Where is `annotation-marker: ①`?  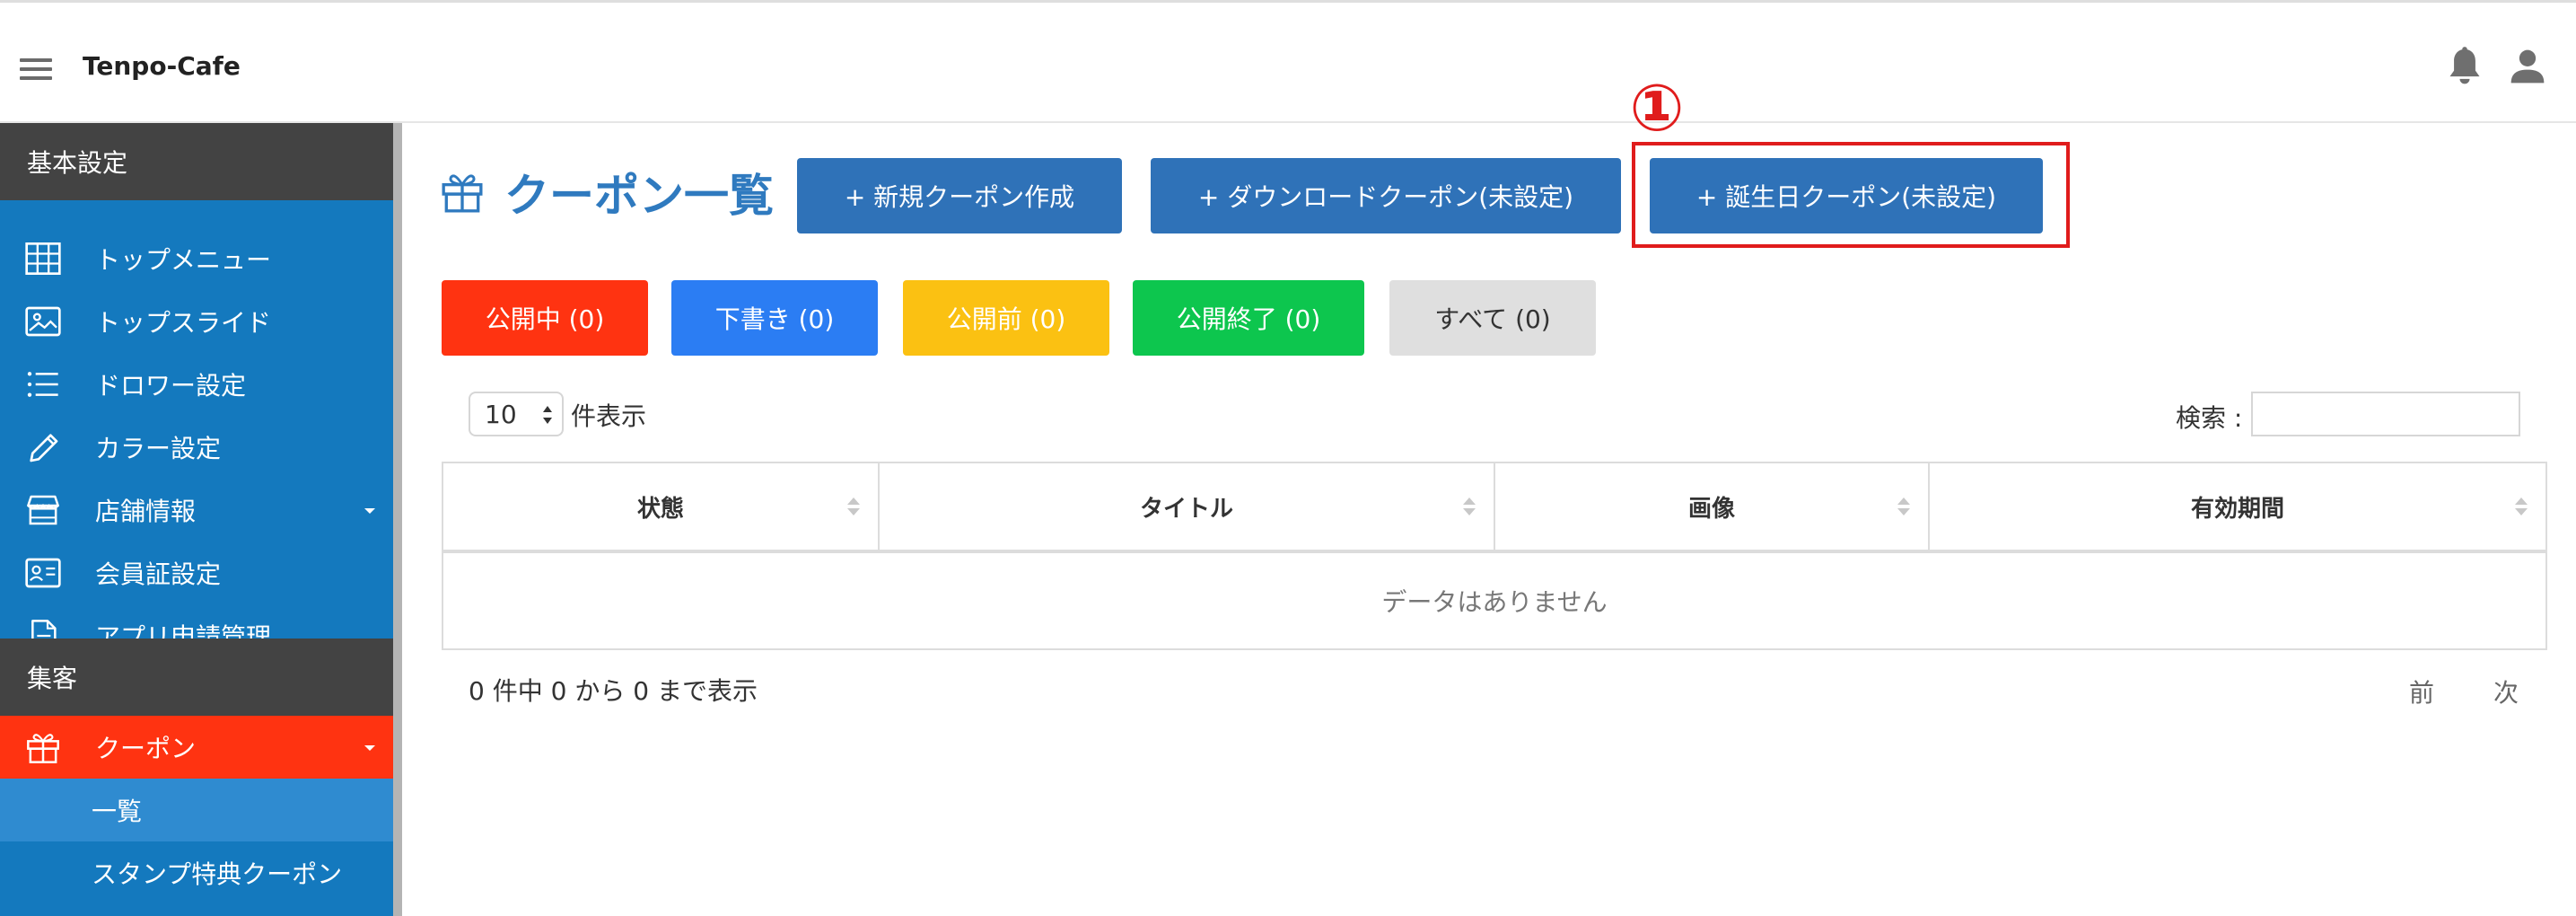 annotation-marker: ① is located at coordinates (1657, 108).